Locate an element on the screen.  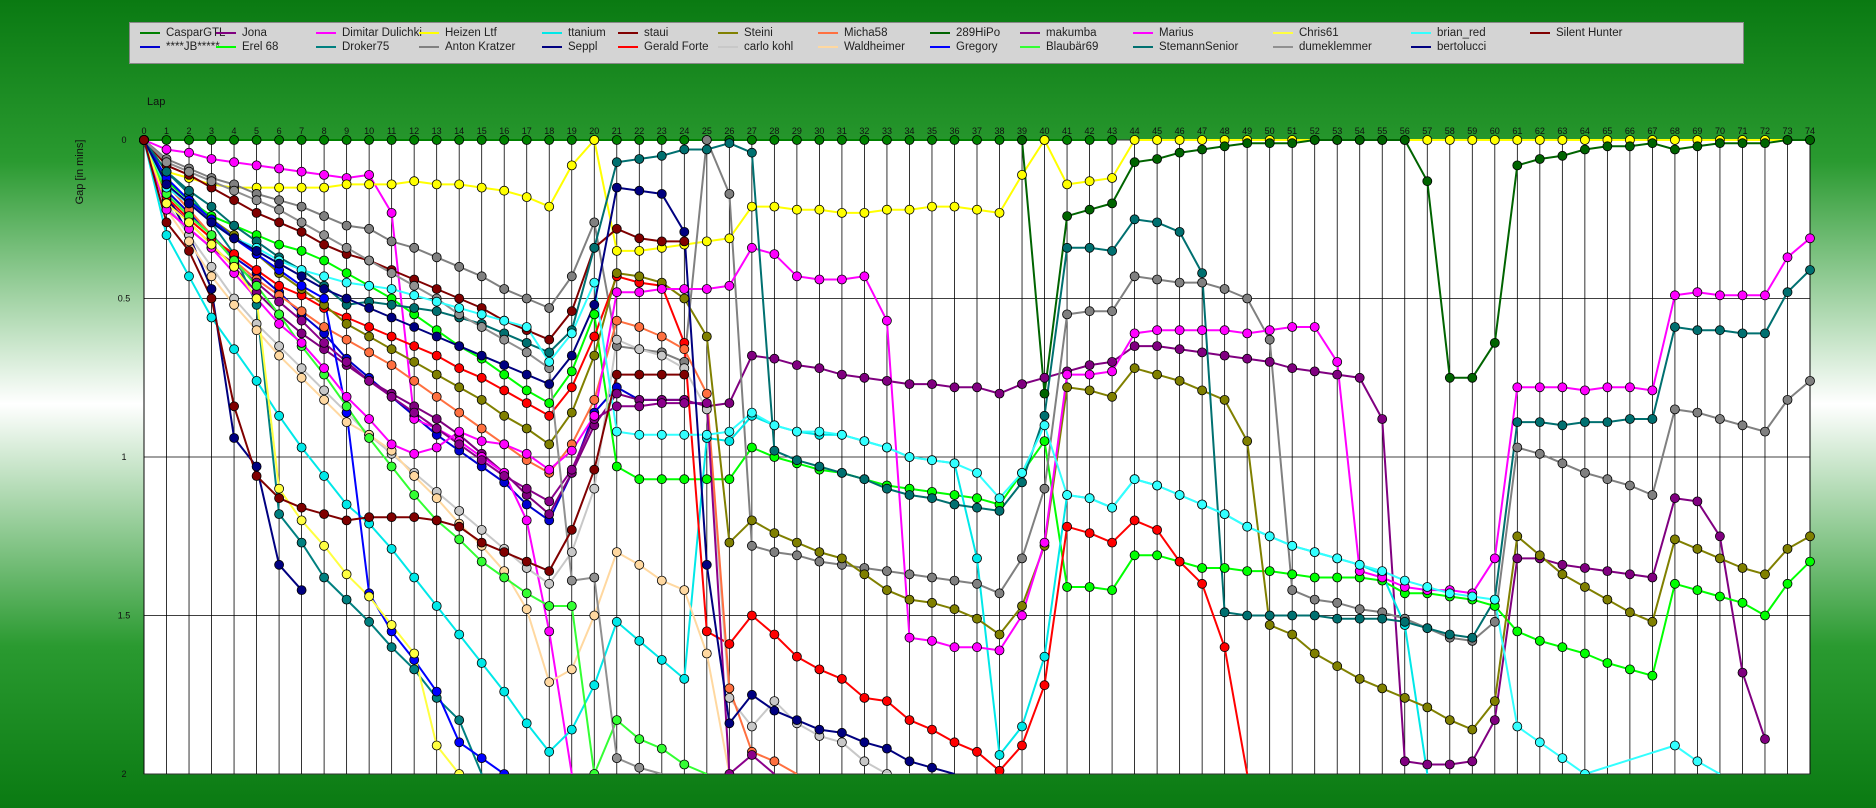
x-tick-label: 41 is located at coordinates (1067, 131).